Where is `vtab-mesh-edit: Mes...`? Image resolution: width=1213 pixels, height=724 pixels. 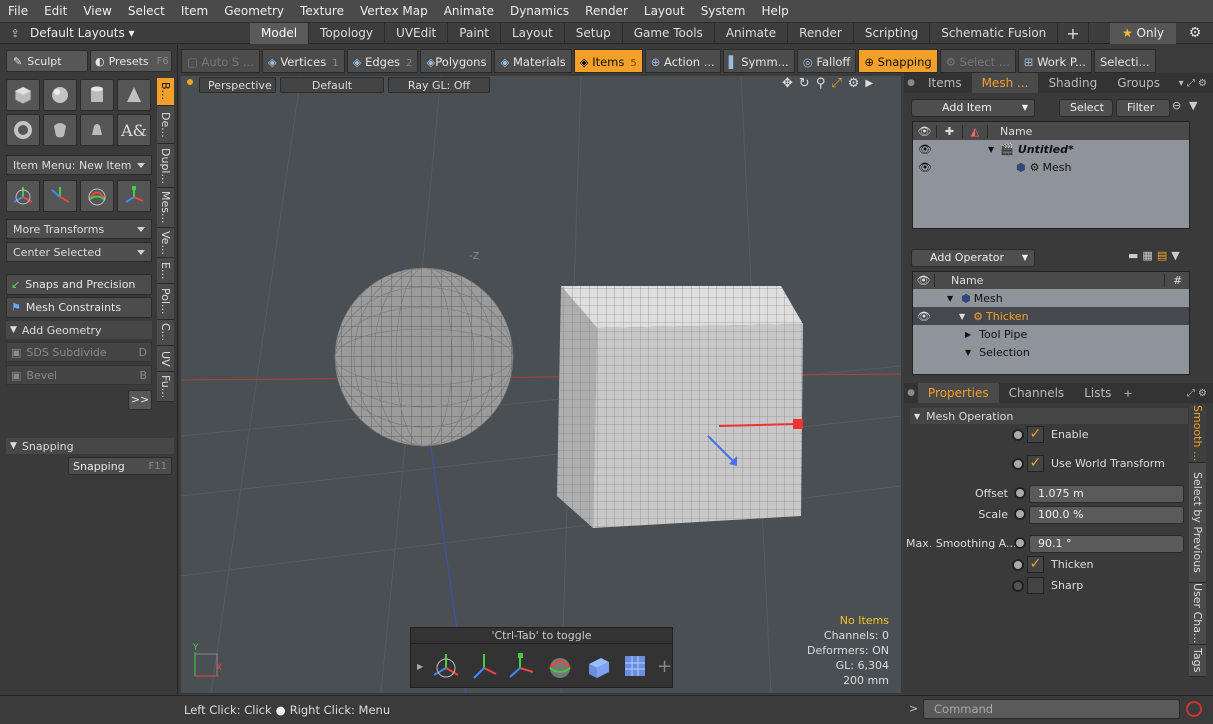 vtab-mesh-edit: Mes... is located at coordinates (165, 208).